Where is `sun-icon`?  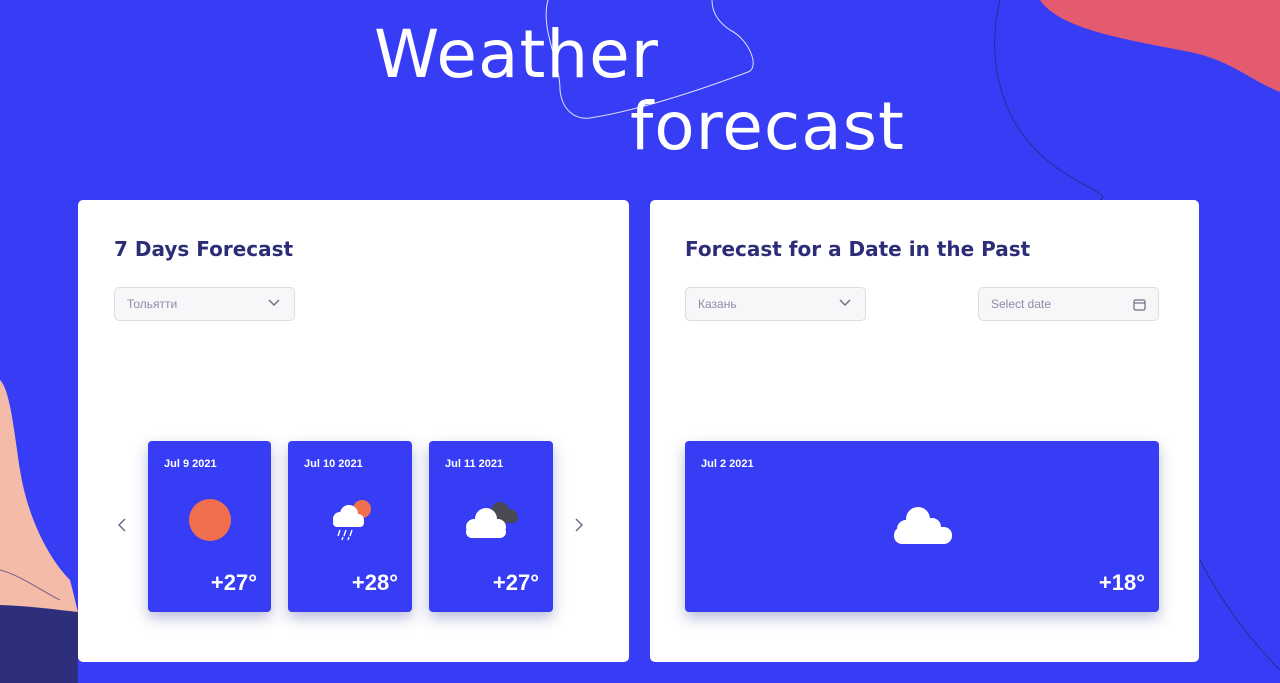 sun-icon is located at coordinates (210, 520).